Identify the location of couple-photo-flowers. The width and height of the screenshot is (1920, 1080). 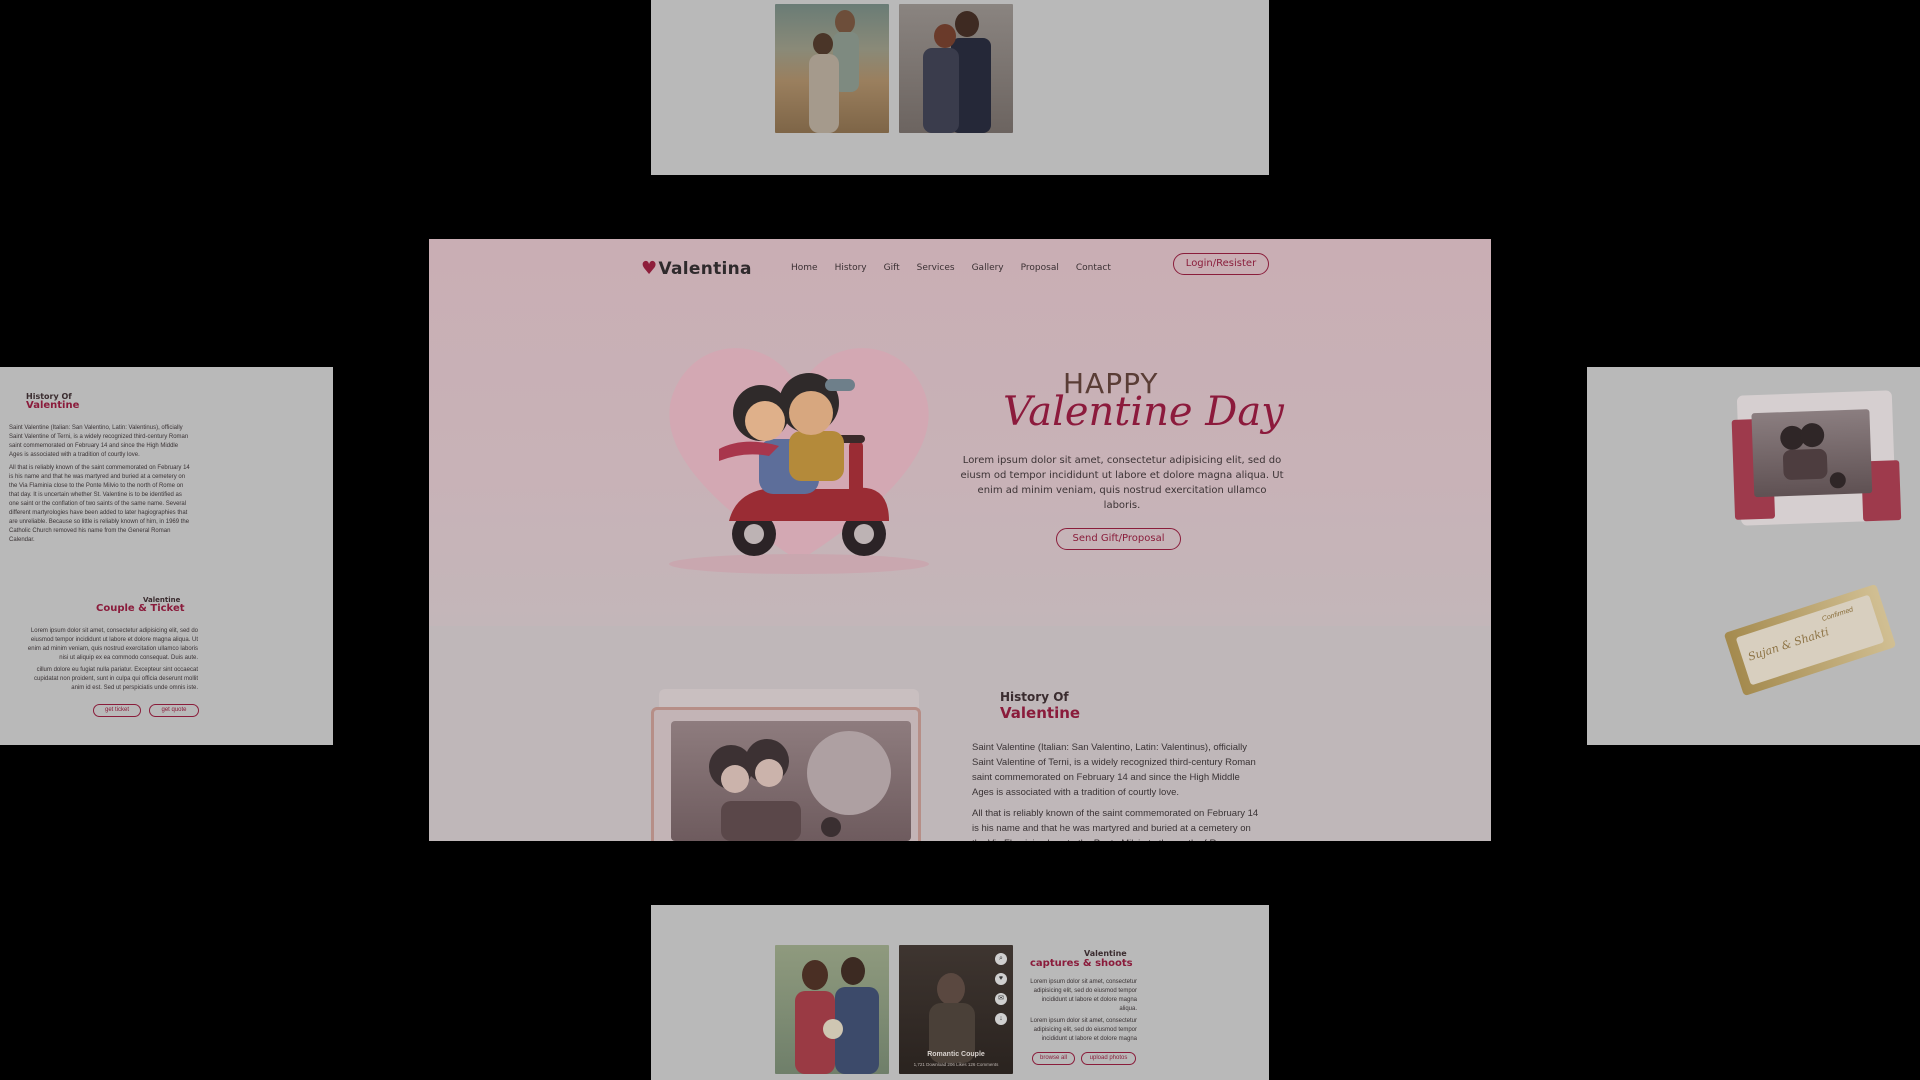
(832, 1009).